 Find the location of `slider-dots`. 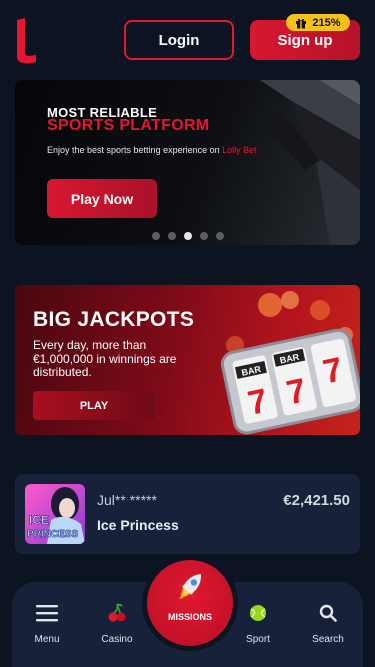

slider-dots is located at coordinates (188, 236).